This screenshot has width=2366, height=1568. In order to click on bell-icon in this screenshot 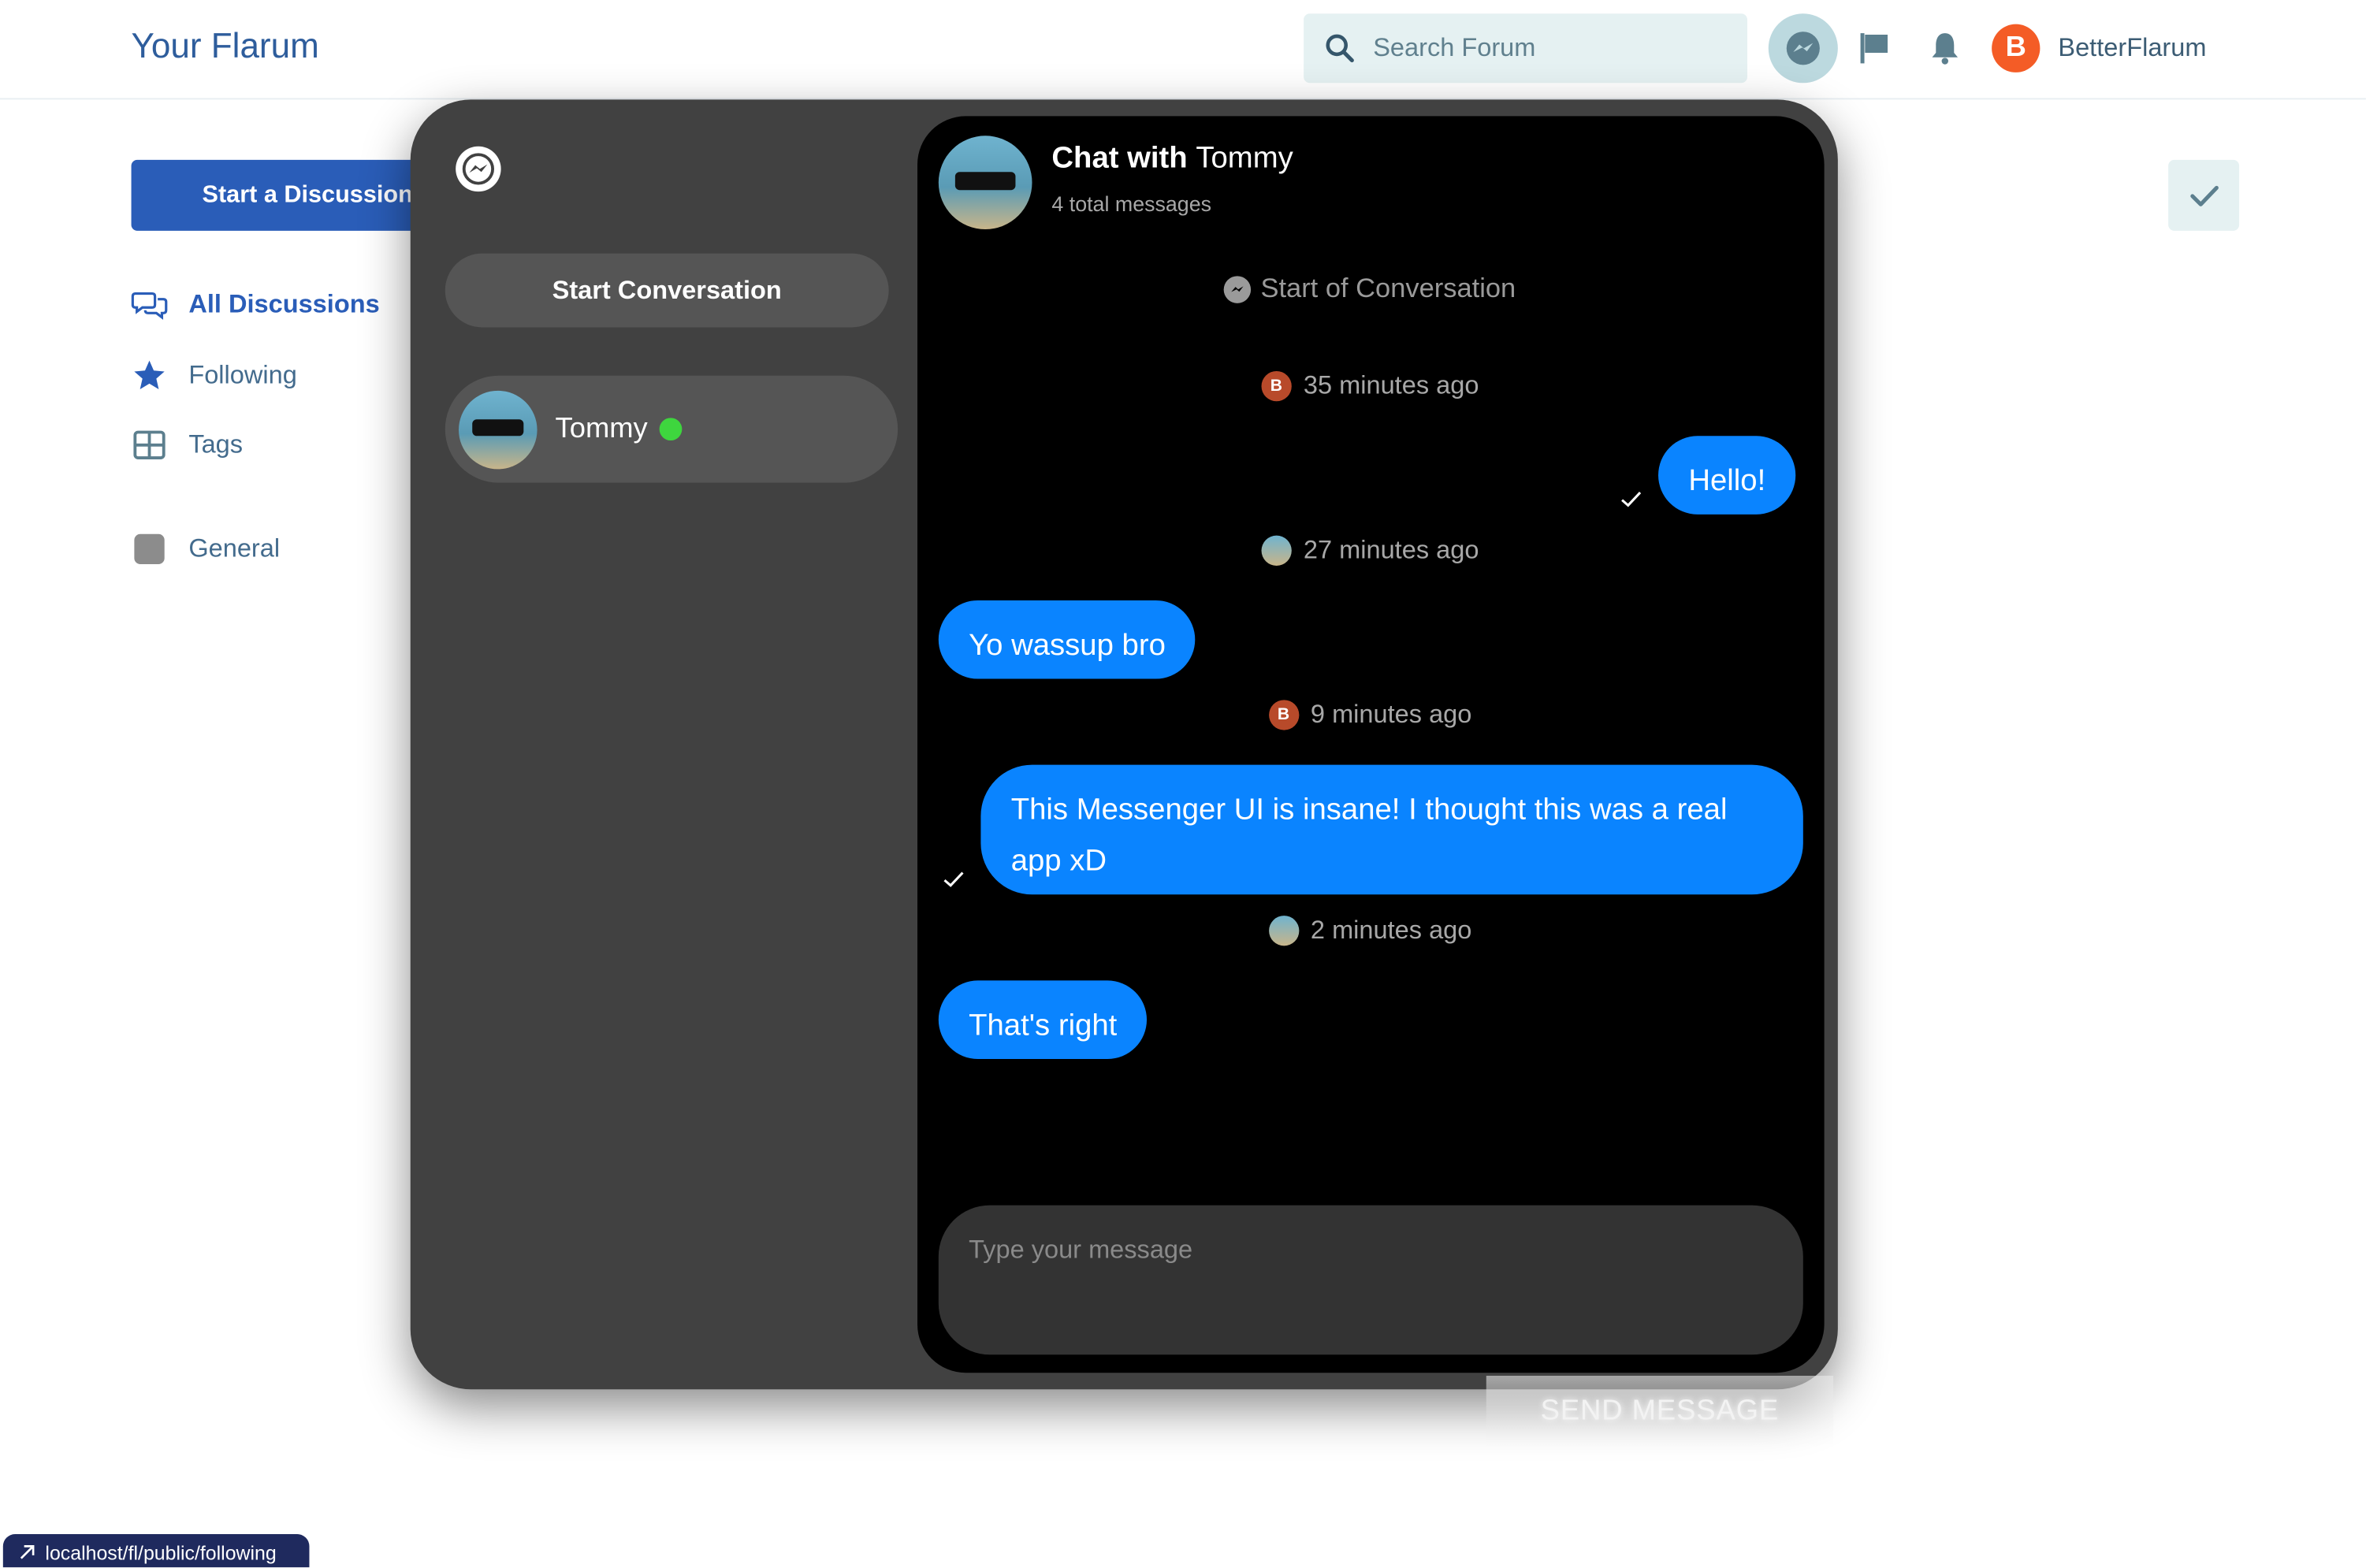, I will do `click(1946, 49)`.